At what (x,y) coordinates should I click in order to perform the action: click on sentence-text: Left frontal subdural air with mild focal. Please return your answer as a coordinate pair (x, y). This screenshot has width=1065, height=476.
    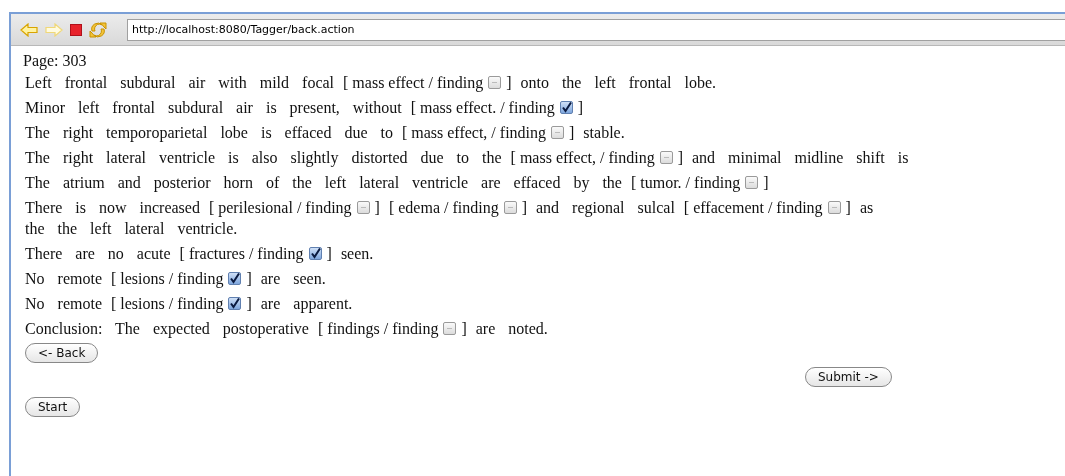
    Looking at the image, I should click on (180, 83).